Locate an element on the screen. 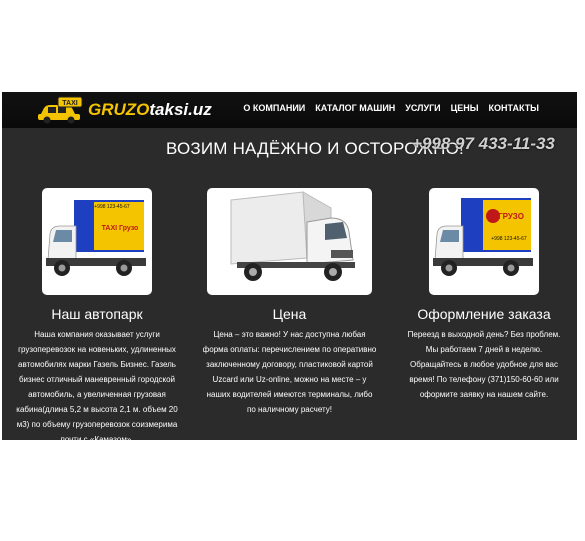 The height and width of the screenshot is (541, 585). truck-photo is located at coordinates (289, 241).